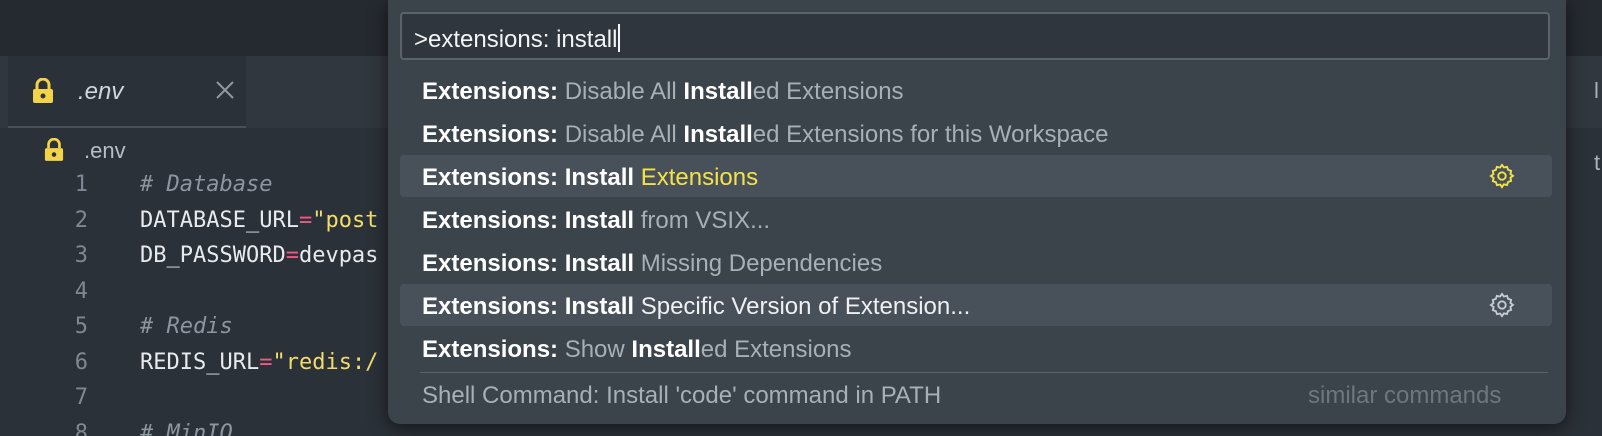  Describe the element at coordinates (976, 176) in the screenshot. I see `command-item: Extensions: Install Extensions` at that location.